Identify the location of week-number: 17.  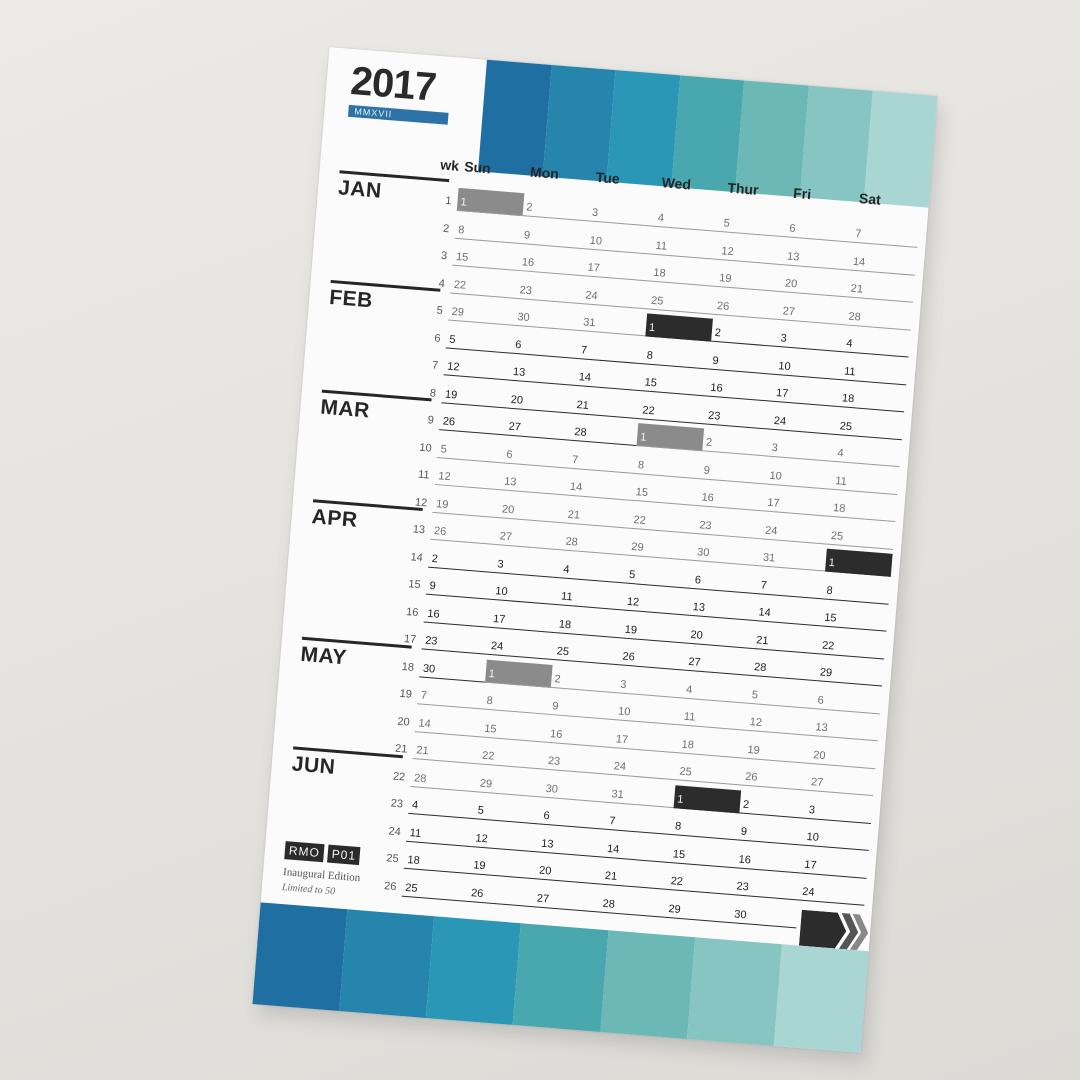
(410, 639).